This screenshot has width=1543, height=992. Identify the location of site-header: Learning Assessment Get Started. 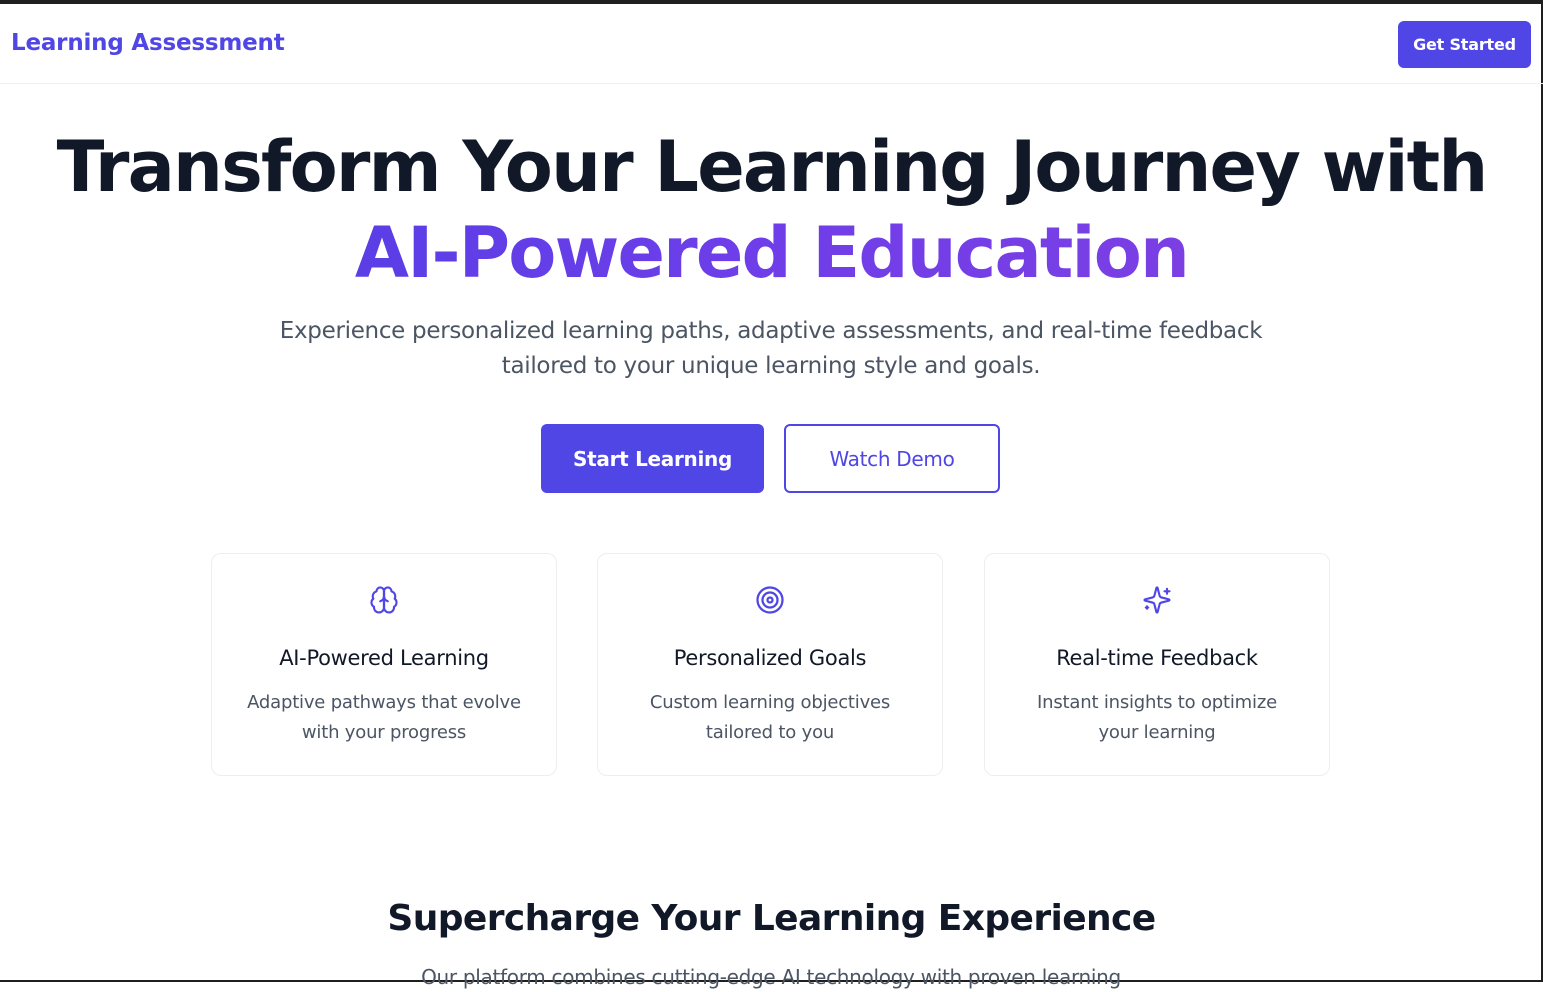
(771, 44).